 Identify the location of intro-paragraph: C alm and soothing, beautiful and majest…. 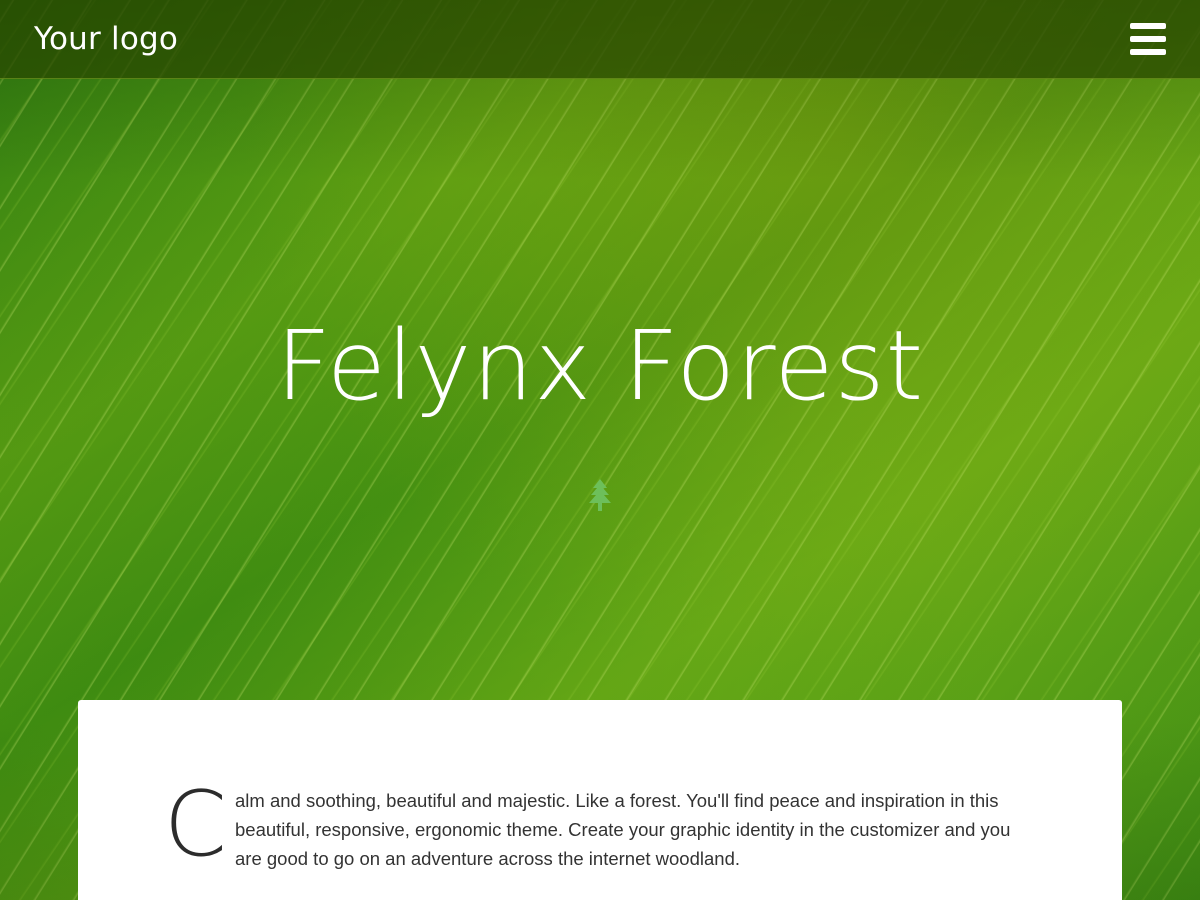
(599, 826).